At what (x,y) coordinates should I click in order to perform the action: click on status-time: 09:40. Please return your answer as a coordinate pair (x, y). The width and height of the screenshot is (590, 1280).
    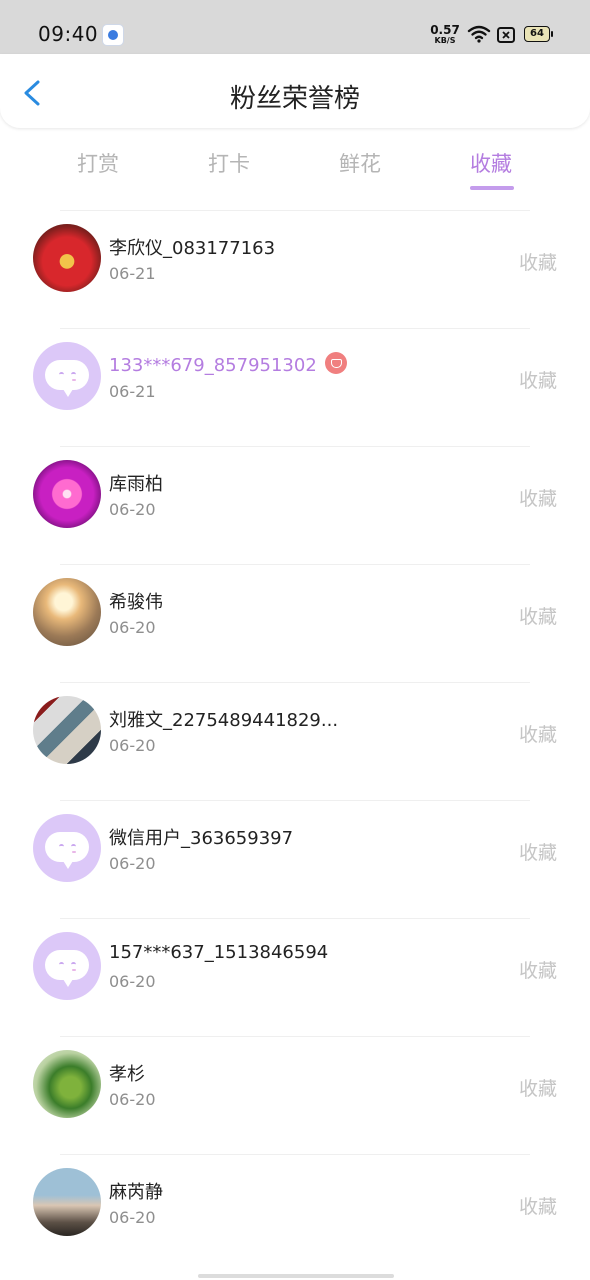
    Looking at the image, I should click on (68, 34).